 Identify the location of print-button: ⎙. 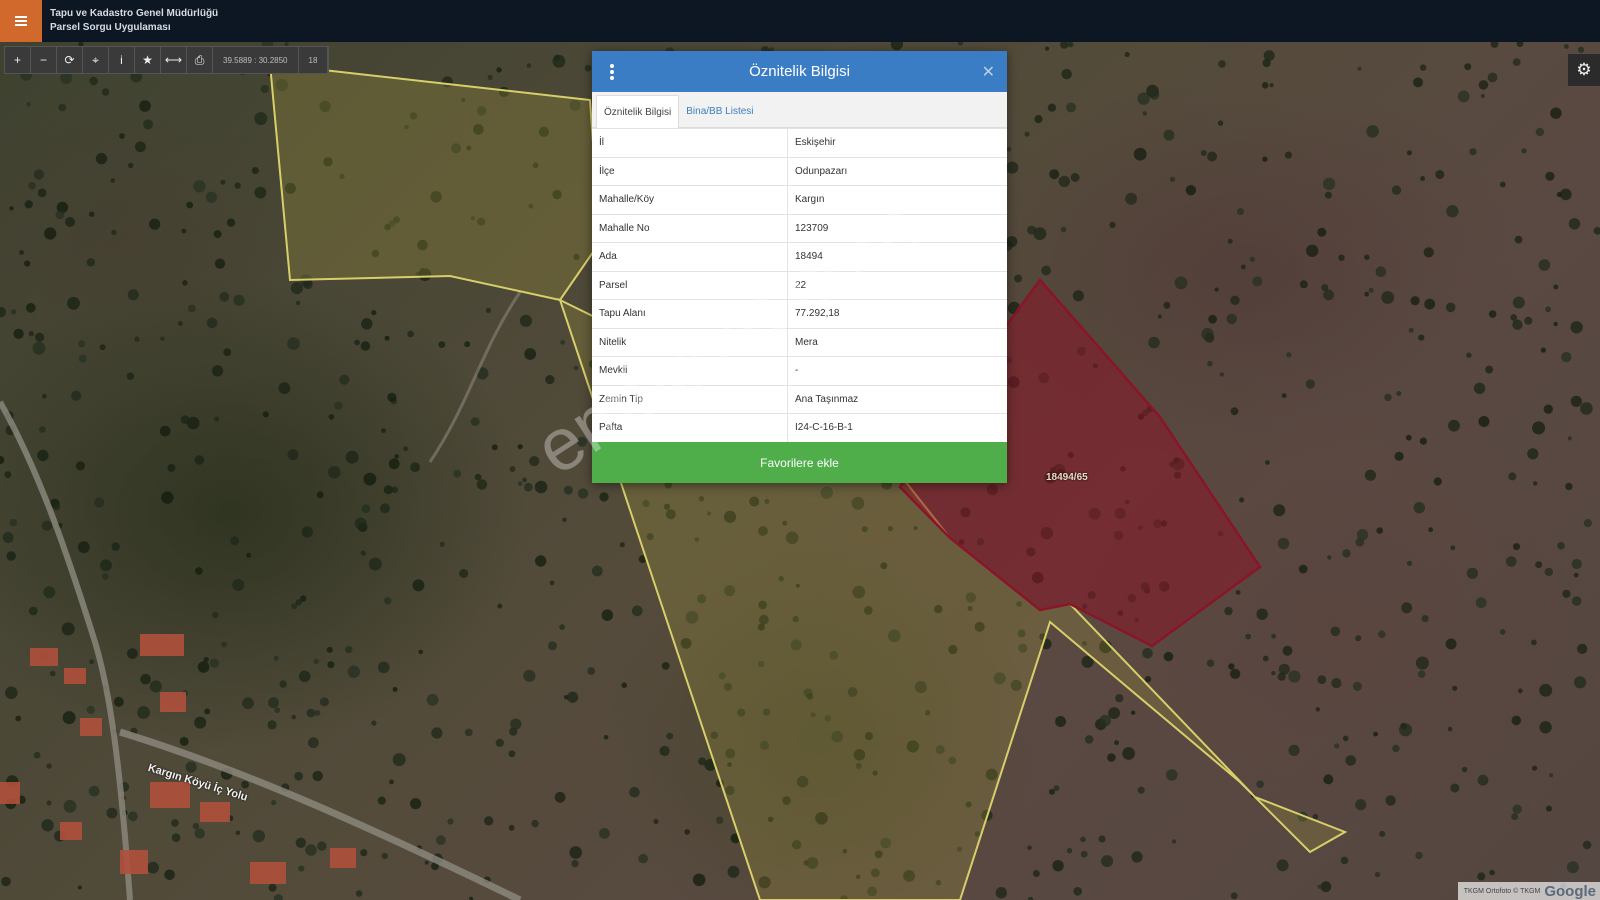
(200, 60).